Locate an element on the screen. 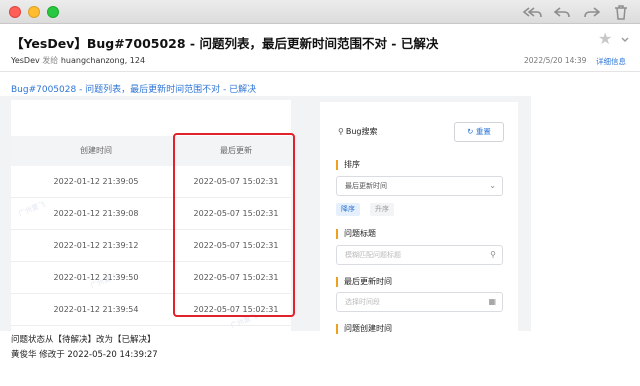  issue-title-label: 问题标题 is located at coordinates (356, 234).